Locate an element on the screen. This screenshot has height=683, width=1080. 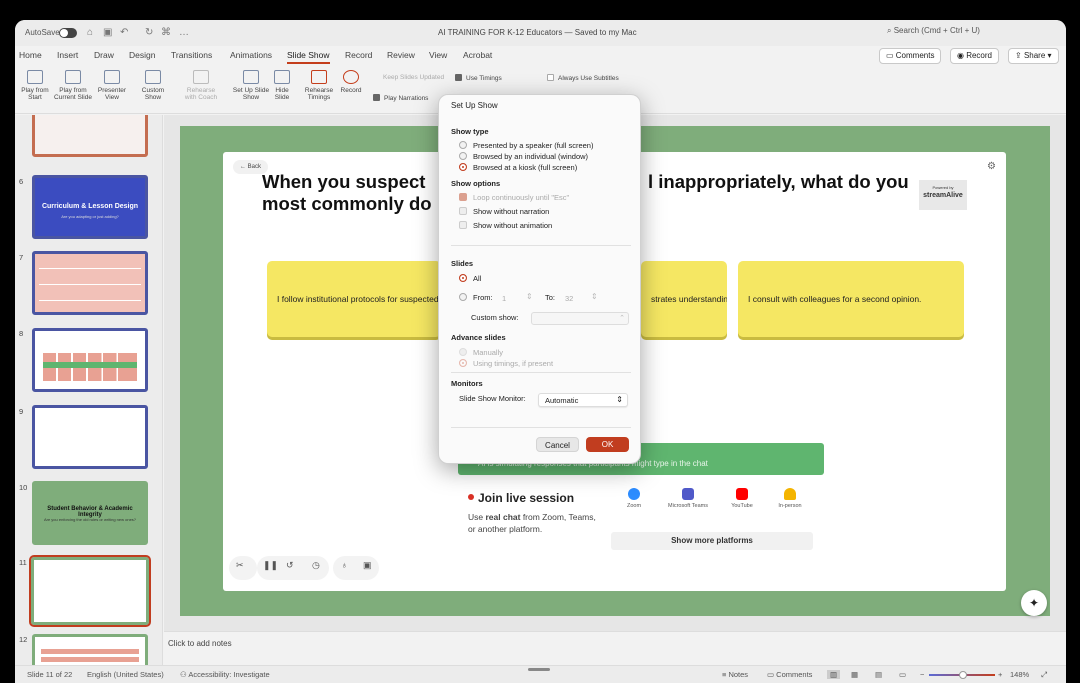
tab-slide-show: Slide Show is located at coordinates (308, 57).